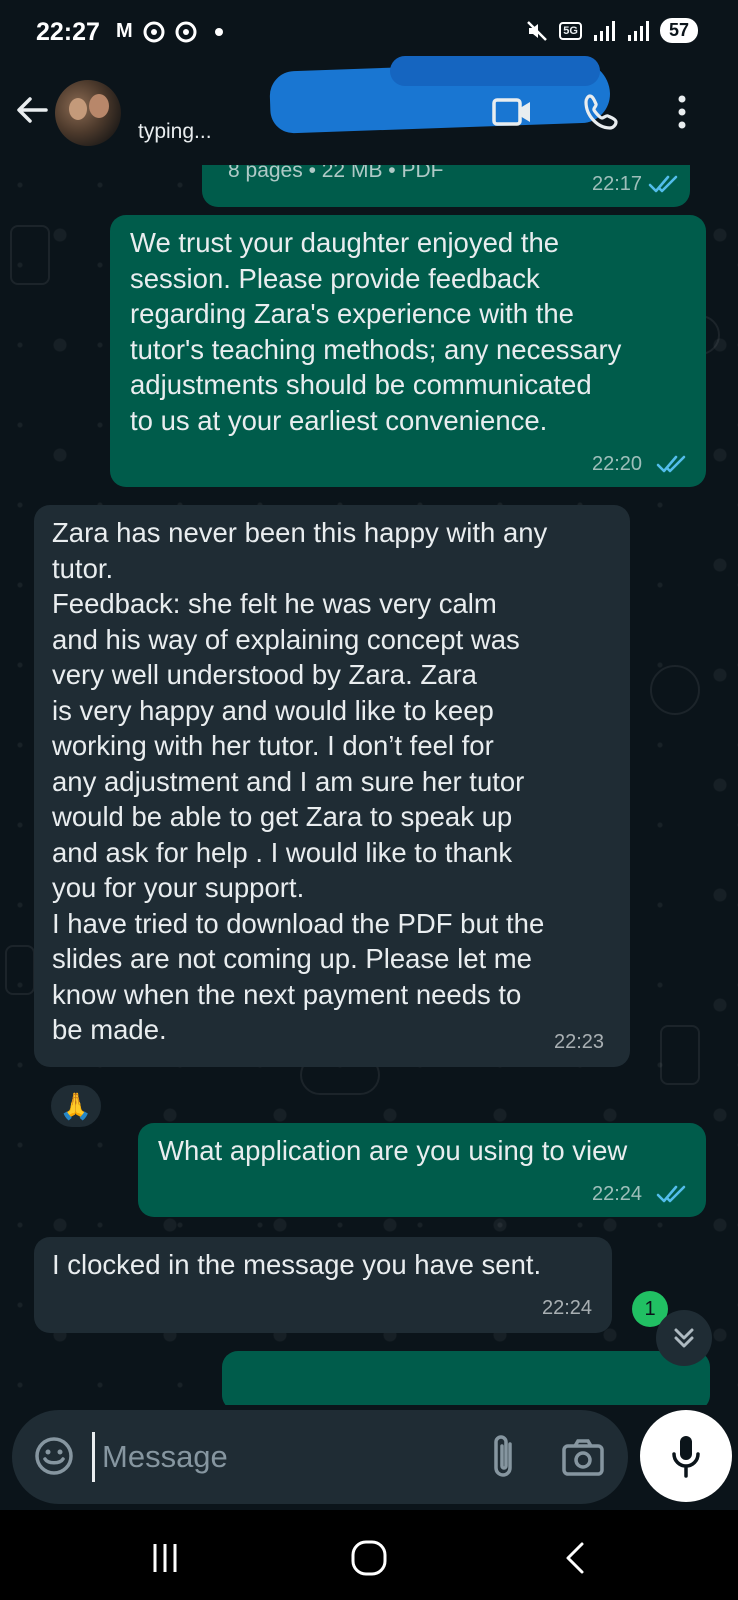 This screenshot has width=738, height=1600. What do you see at coordinates (76, 1106) in the screenshot?
I see `reaction-badge: 🙏` at bounding box center [76, 1106].